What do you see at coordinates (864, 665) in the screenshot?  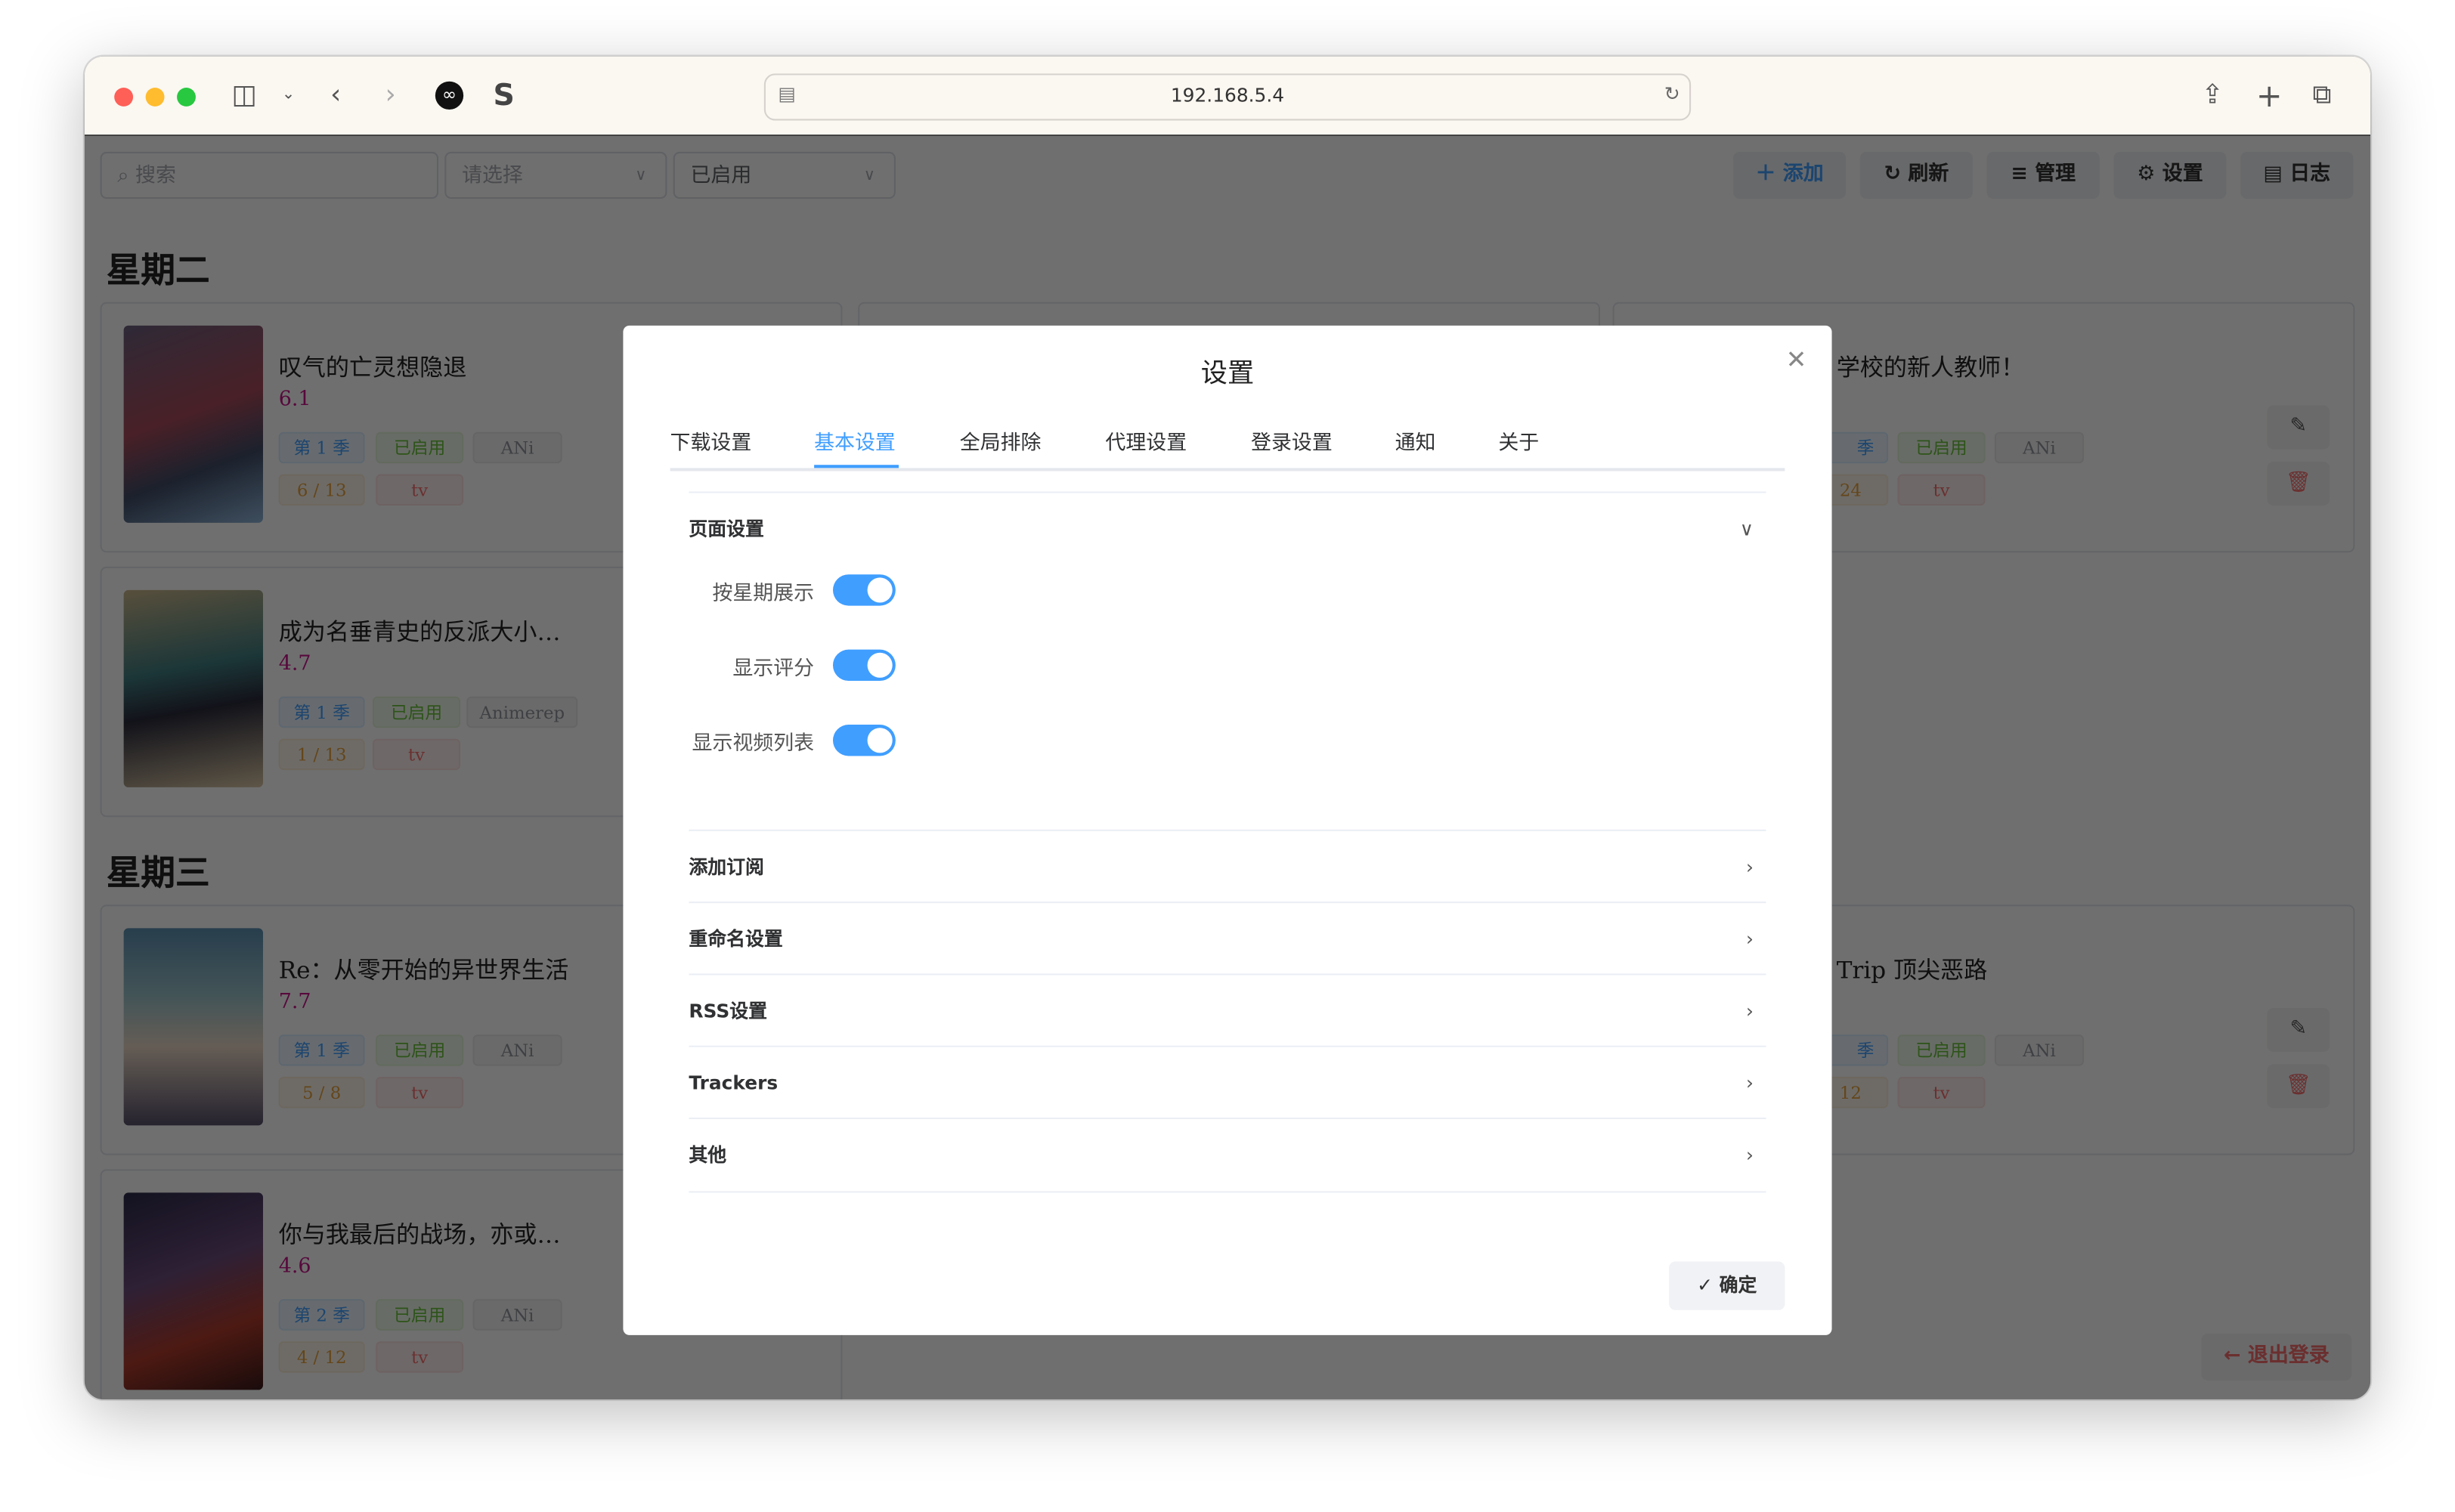 I see `show-score-toggle` at bounding box center [864, 665].